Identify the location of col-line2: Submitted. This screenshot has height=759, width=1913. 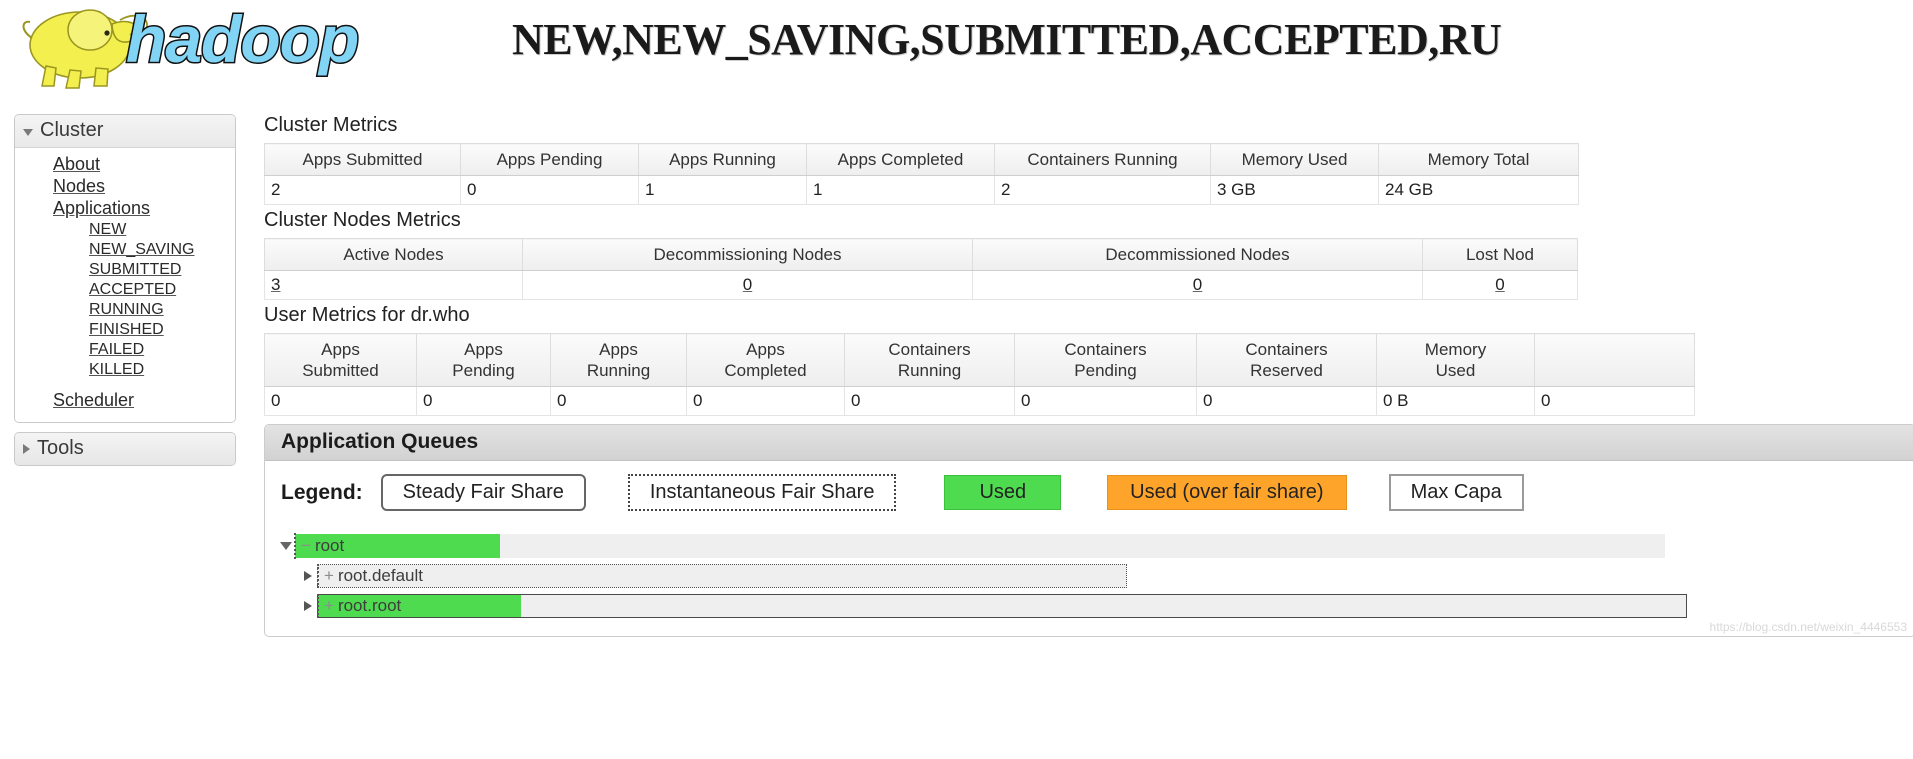
(340, 370).